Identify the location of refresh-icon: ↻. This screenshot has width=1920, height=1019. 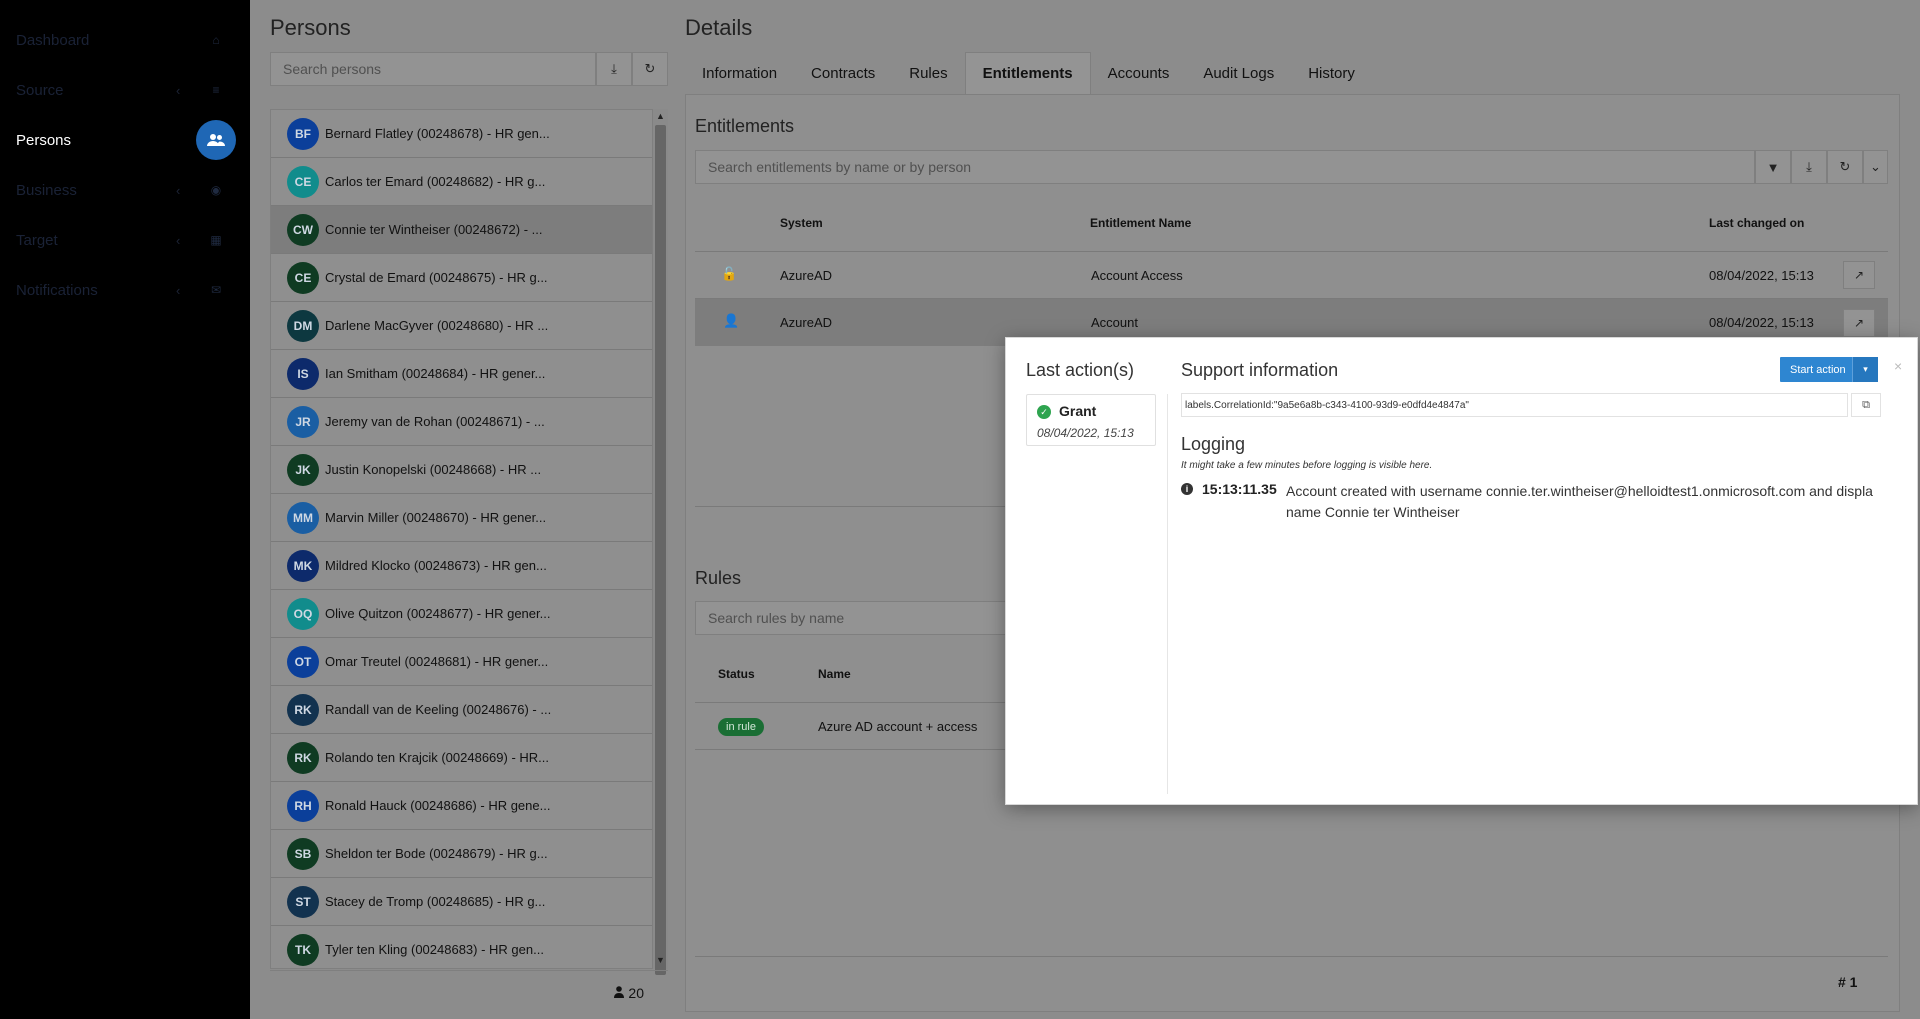
(650, 68).